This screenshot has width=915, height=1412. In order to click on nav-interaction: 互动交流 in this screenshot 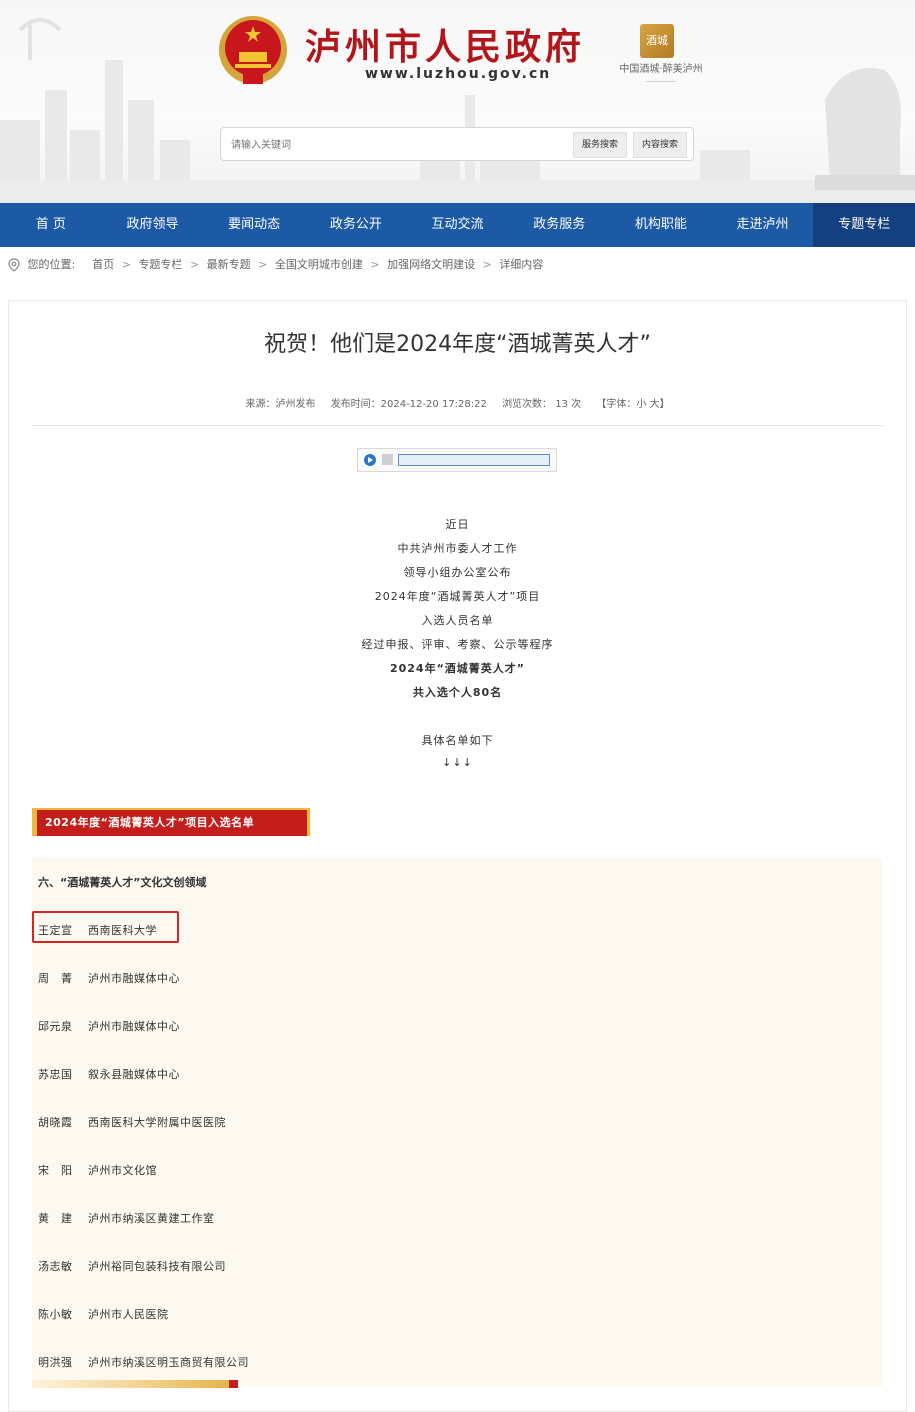, I will do `click(458, 225)`.